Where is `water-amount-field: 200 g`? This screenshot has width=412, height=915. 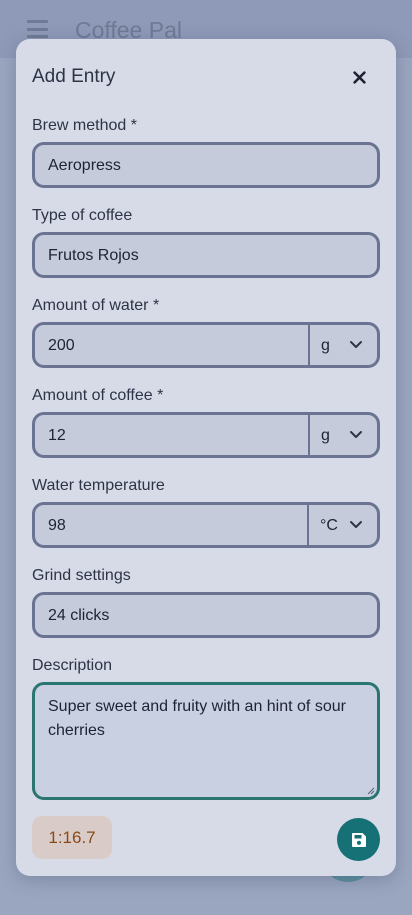
water-amount-field: 200 g is located at coordinates (206, 345).